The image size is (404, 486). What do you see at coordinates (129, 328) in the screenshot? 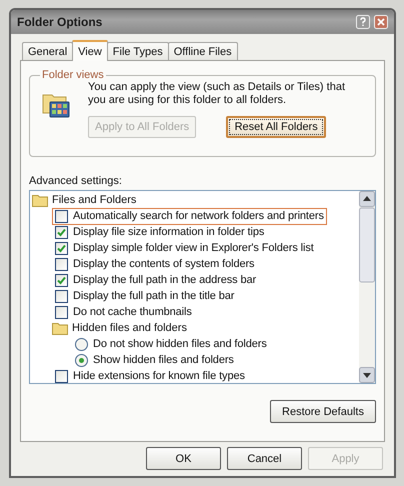
I see `category-label: Hidden files and folders` at bounding box center [129, 328].